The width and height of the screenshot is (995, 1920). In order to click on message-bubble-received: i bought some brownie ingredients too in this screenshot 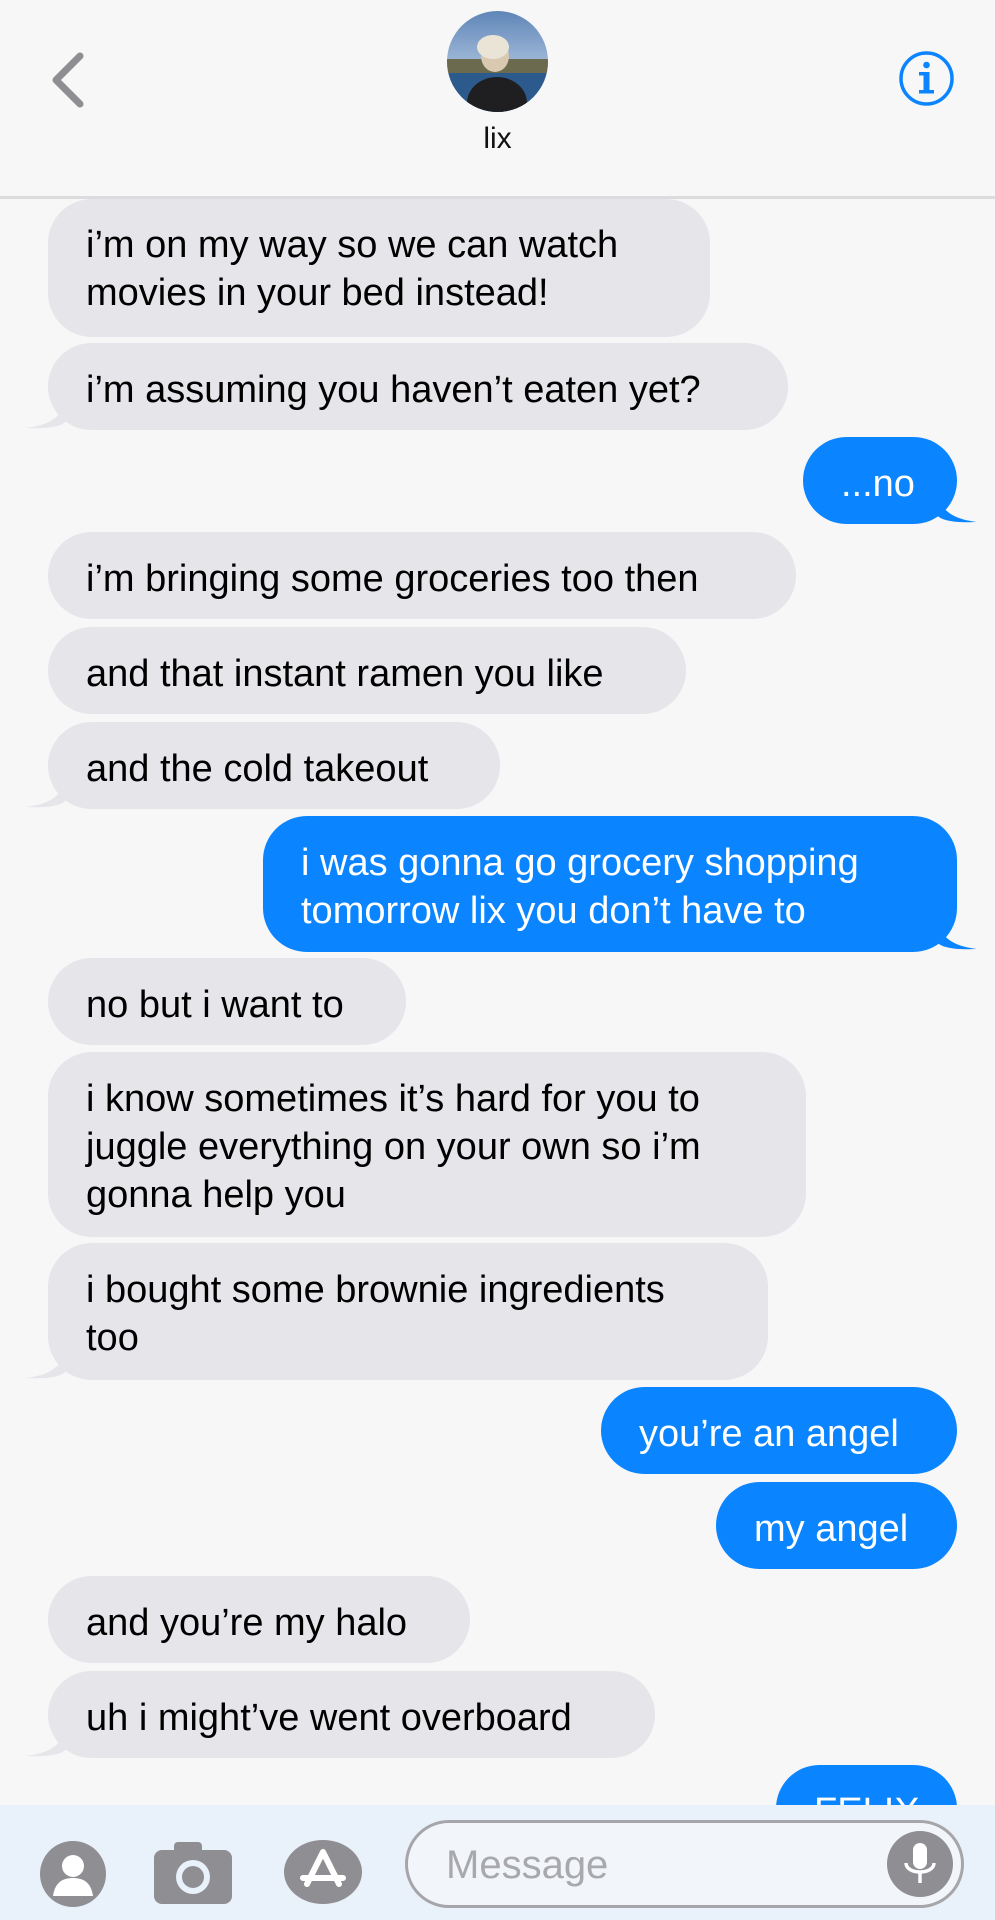, I will do `click(408, 1311)`.